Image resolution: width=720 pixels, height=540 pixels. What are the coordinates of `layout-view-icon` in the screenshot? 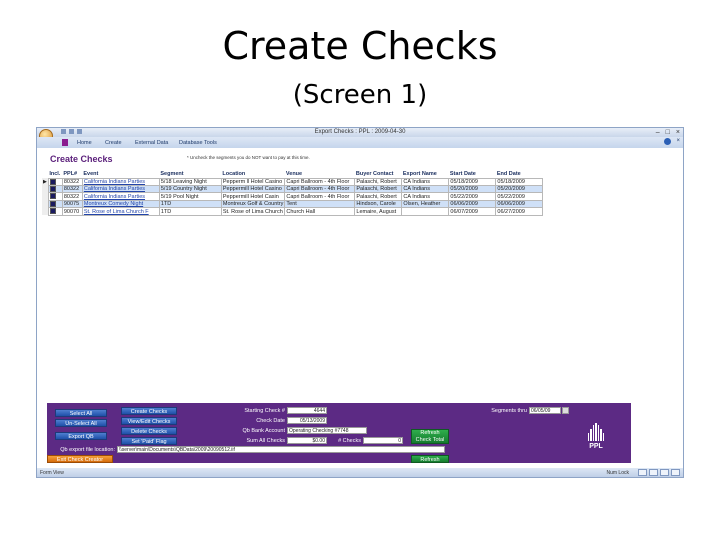 It's located at (664, 472).